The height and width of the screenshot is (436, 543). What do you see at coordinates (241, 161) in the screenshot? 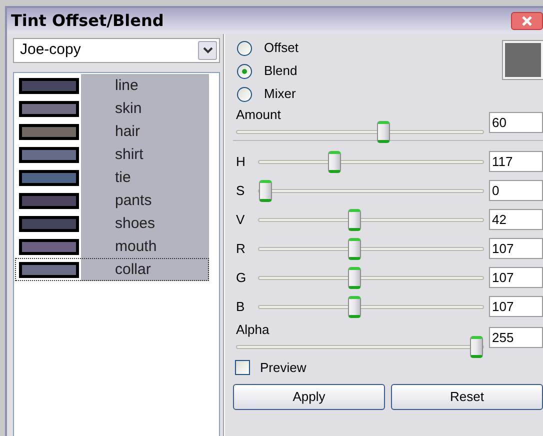
I see `channel-label: H` at bounding box center [241, 161].